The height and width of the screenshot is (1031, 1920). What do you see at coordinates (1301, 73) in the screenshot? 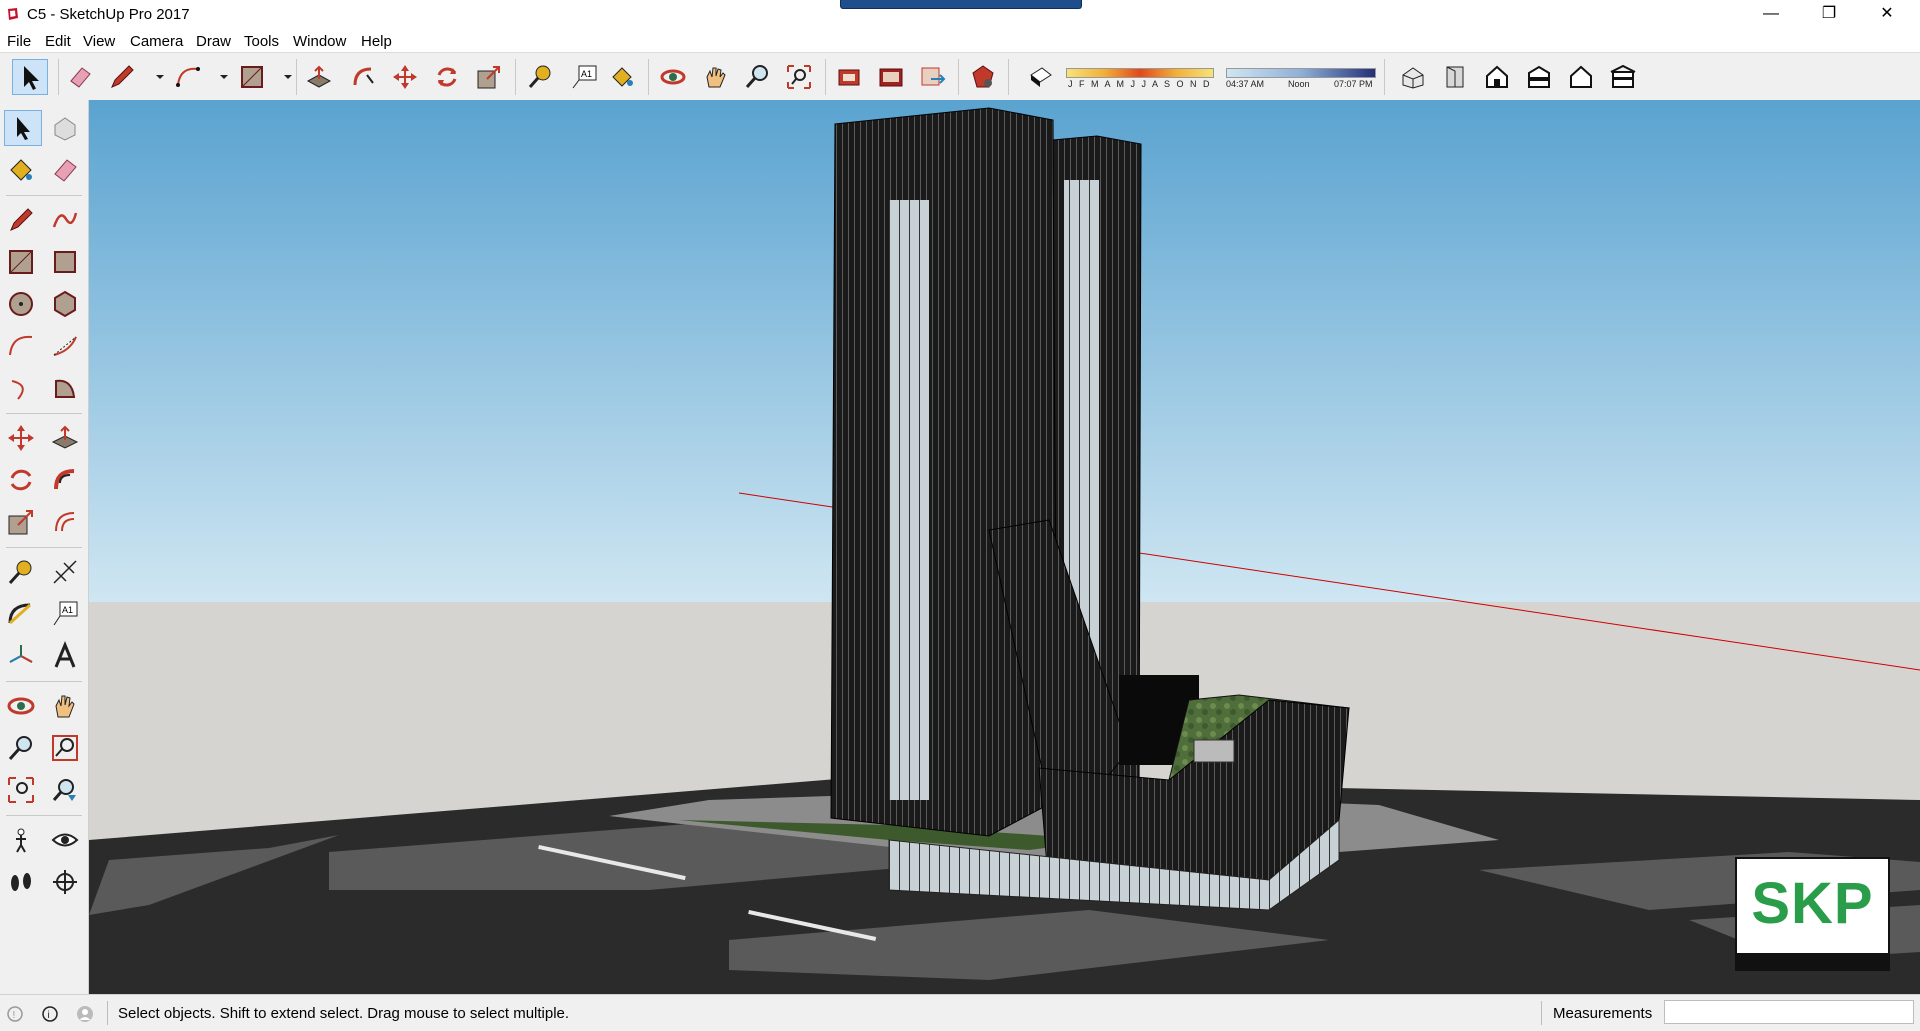
I see `shadow-time-slider` at bounding box center [1301, 73].